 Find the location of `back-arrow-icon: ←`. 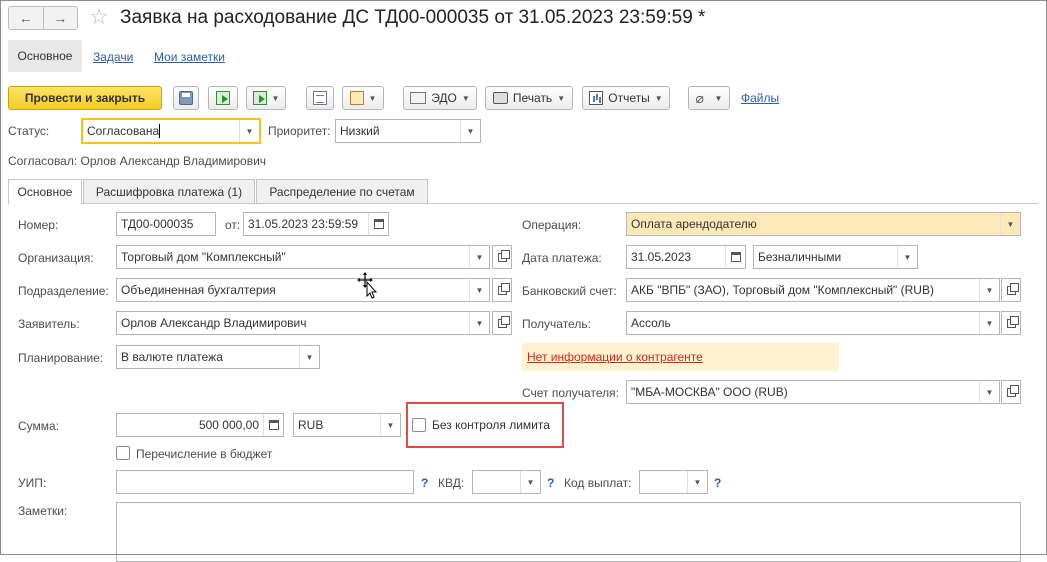

back-arrow-icon: ← is located at coordinates (26, 18).